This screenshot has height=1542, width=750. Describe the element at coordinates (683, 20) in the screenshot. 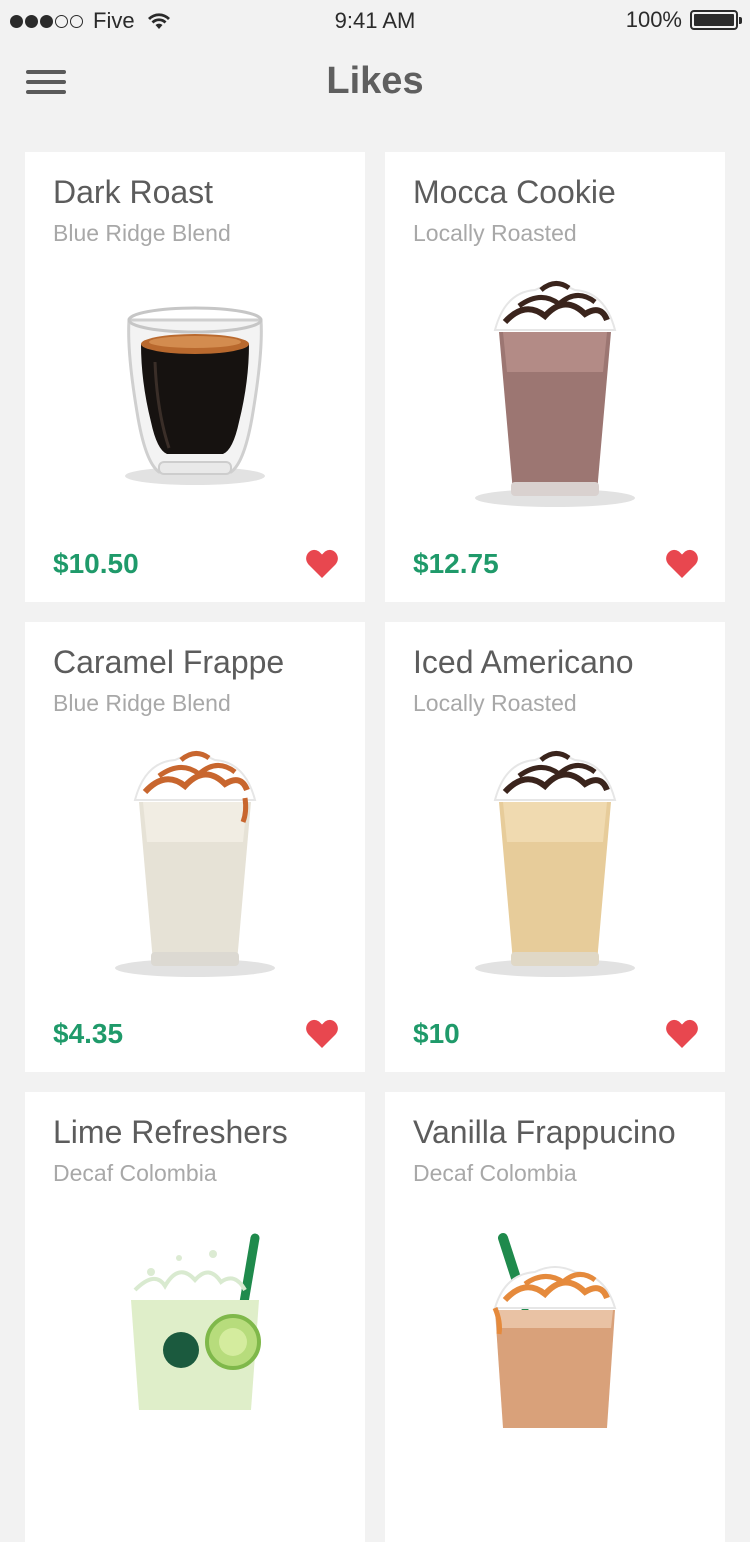

I see `status-right: 100%` at that location.